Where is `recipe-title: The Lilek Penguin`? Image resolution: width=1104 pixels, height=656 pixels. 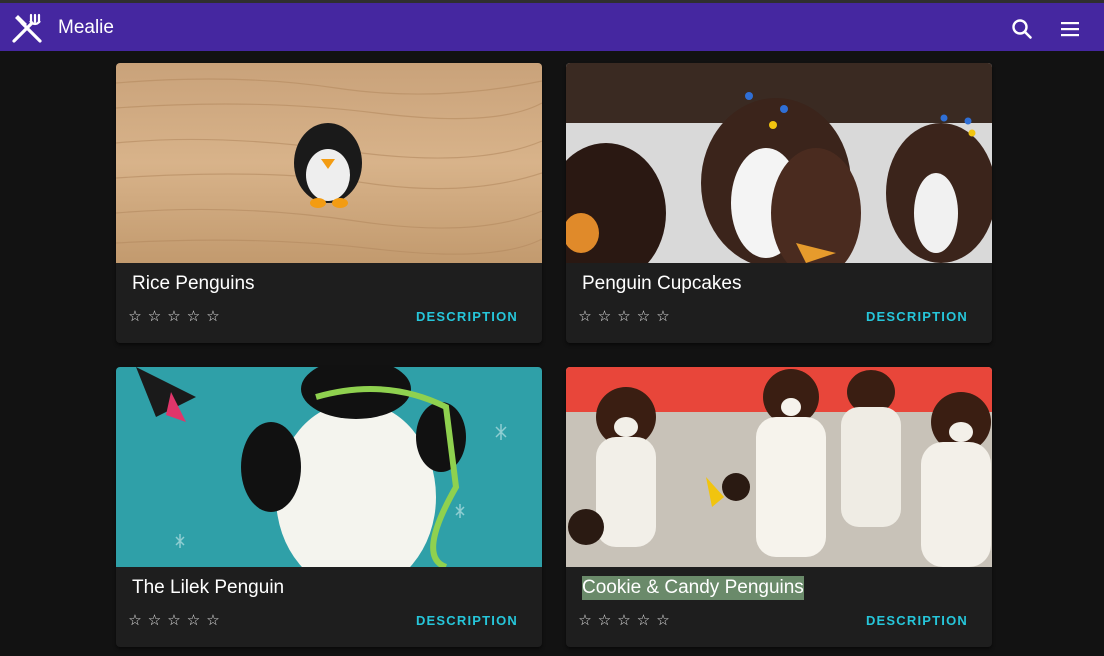
recipe-title: The Lilek Penguin is located at coordinates (208, 588).